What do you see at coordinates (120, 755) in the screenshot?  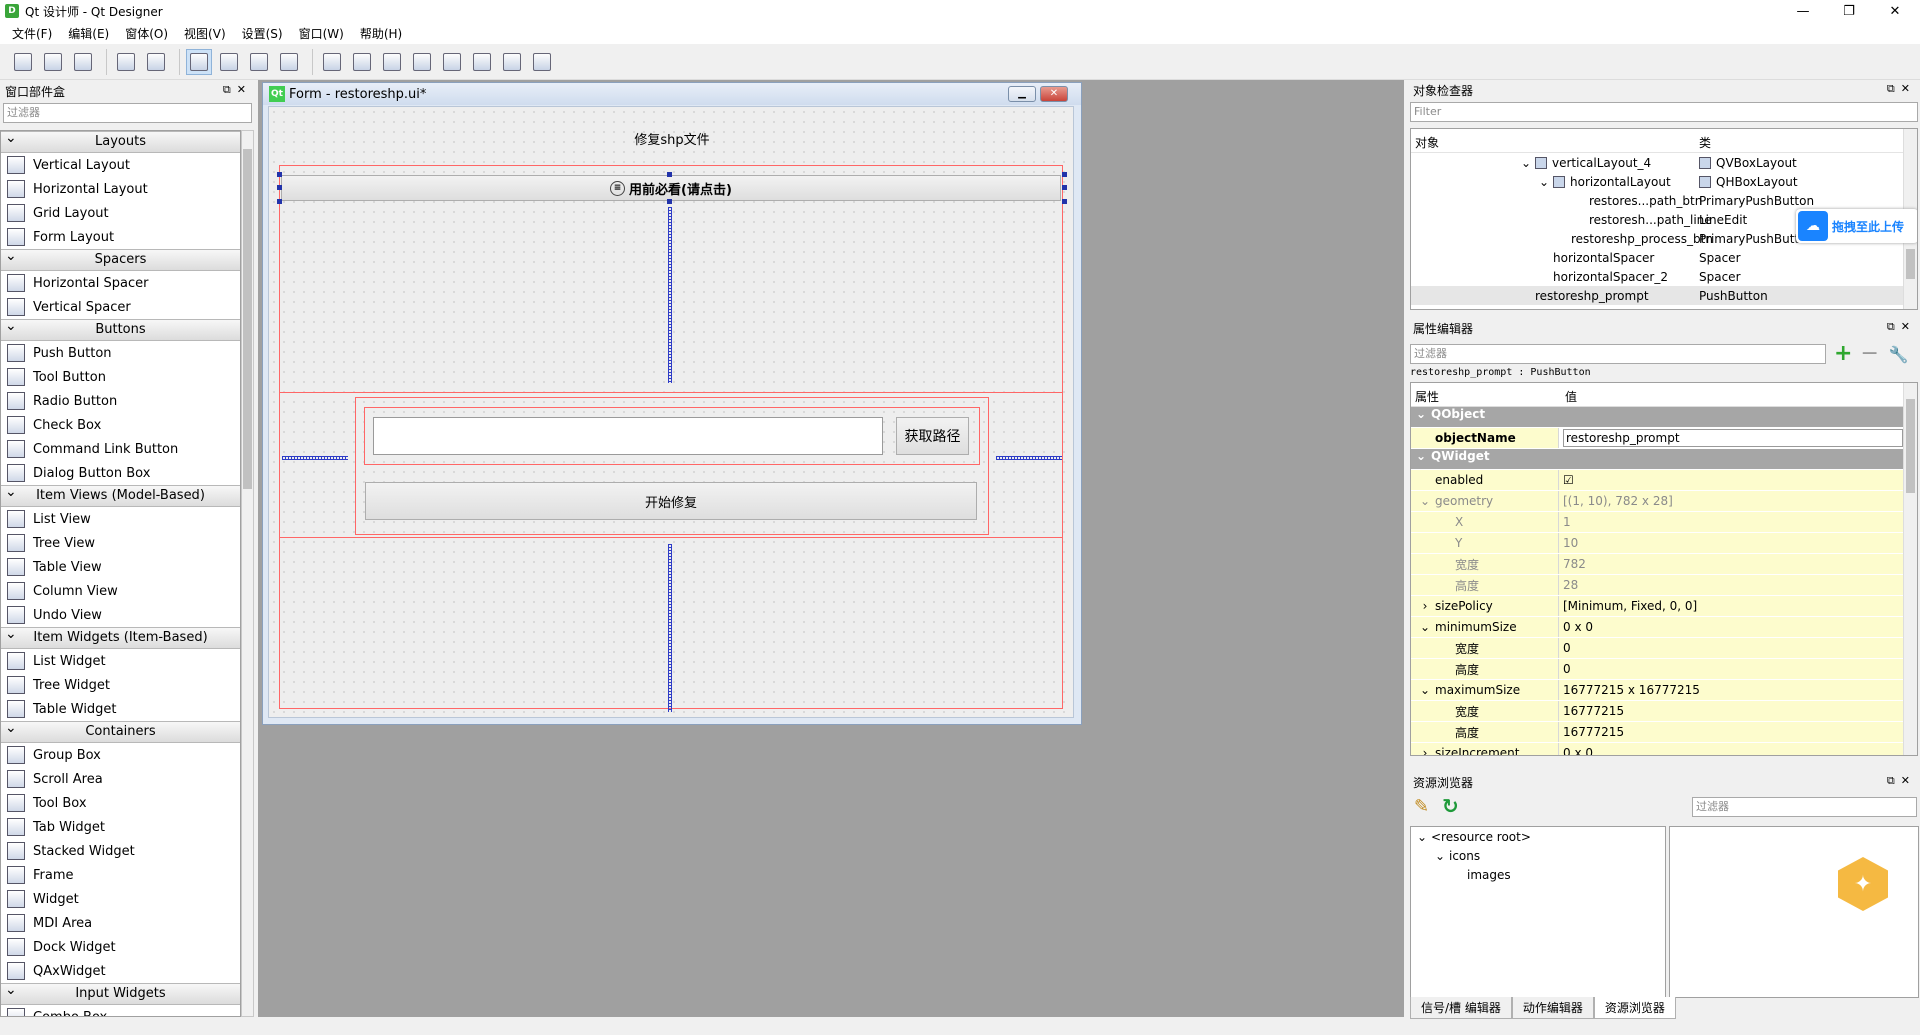 I see `widget-item: Group Box` at bounding box center [120, 755].